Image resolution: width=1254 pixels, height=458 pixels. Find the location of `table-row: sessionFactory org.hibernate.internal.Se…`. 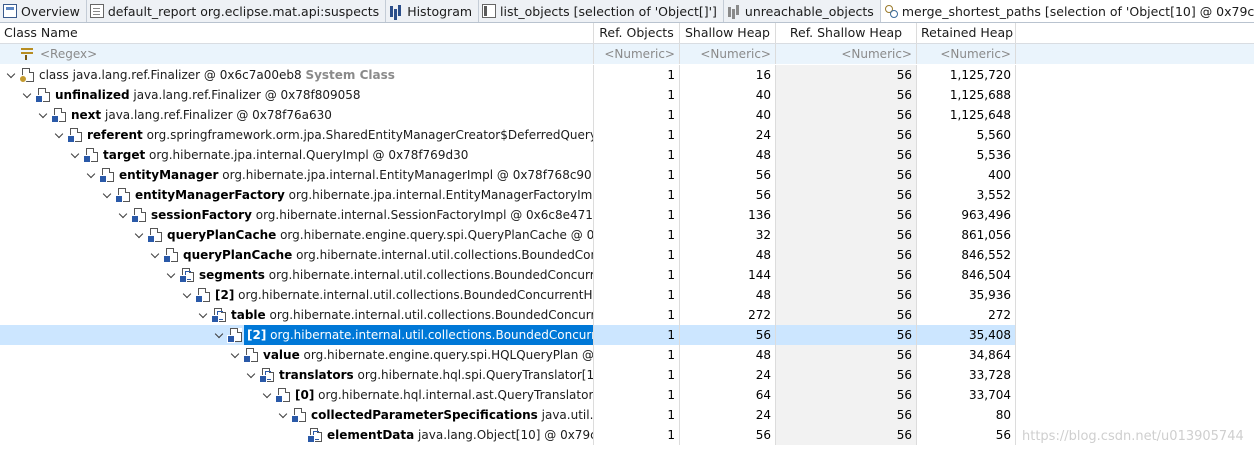

table-row: sessionFactory org.hibernate.internal.Se… is located at coordinates (627, 215).